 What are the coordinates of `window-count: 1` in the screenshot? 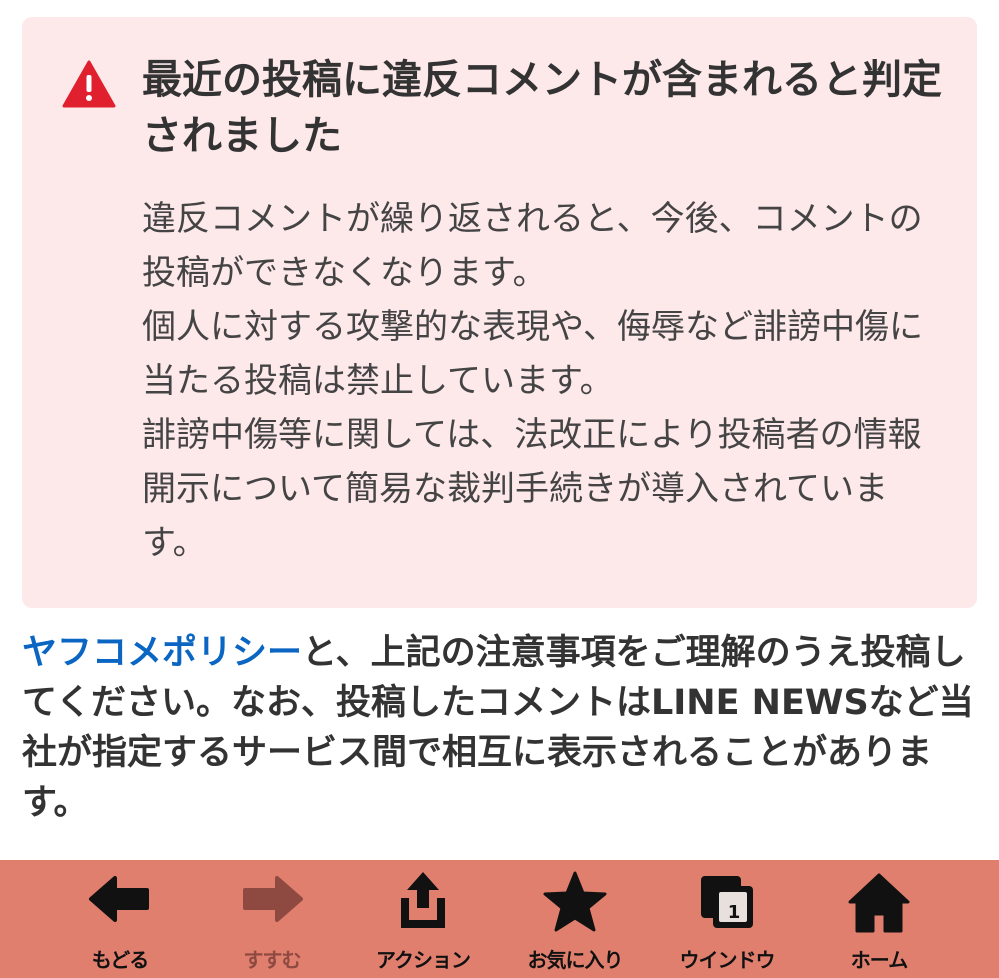 It's located at (734, 912).